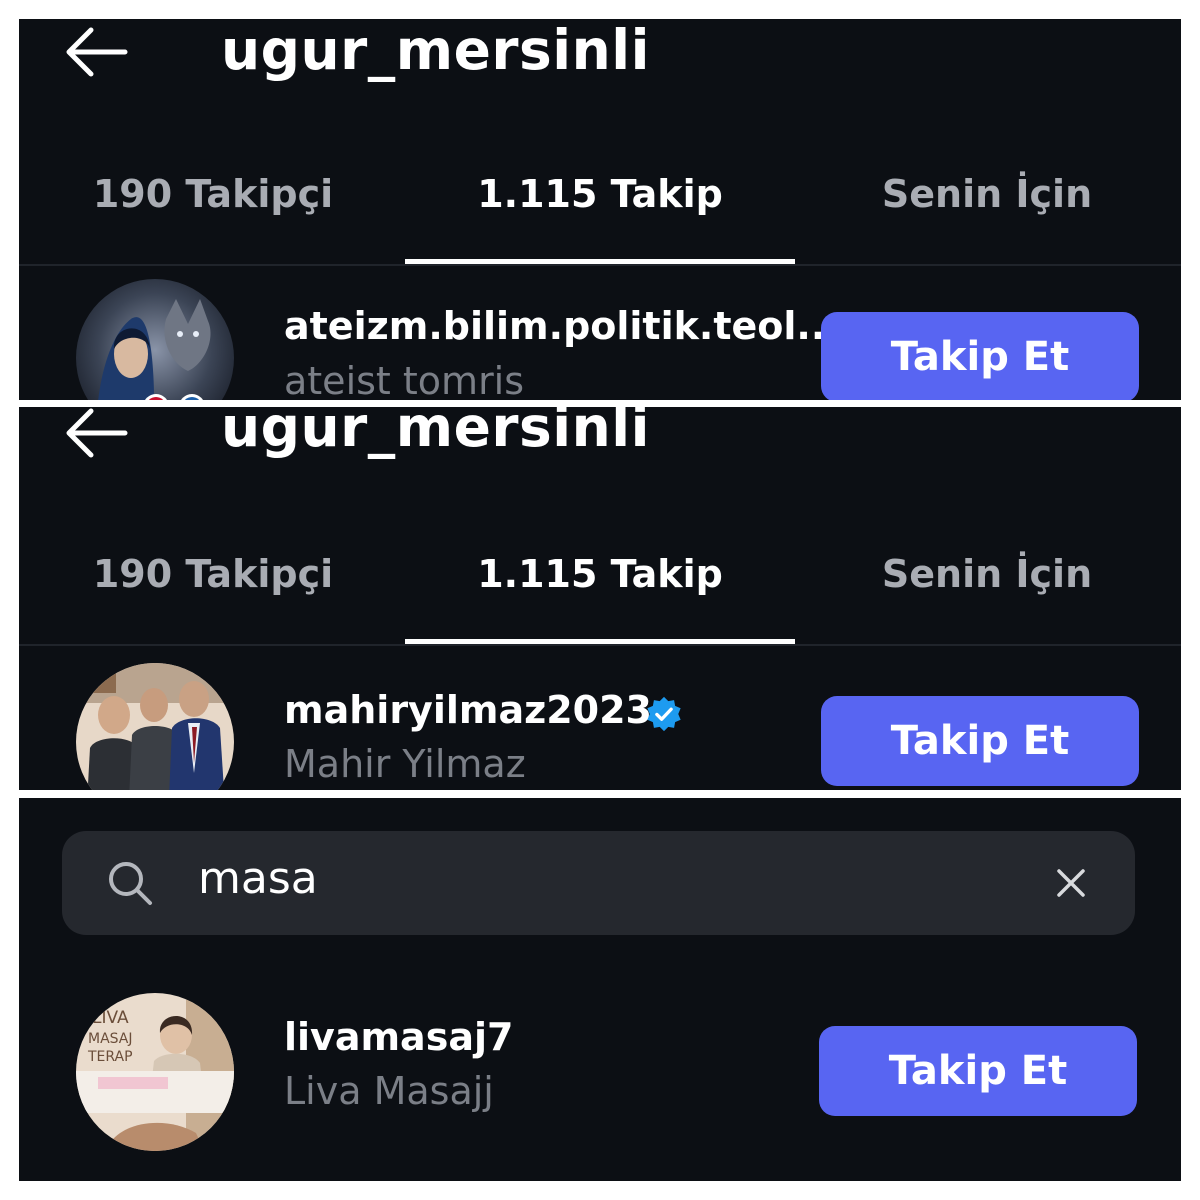  Describe the element at coordinates (405, 764) in the screenshot. I see `display-name: Mahir Yilmaz` at that location.